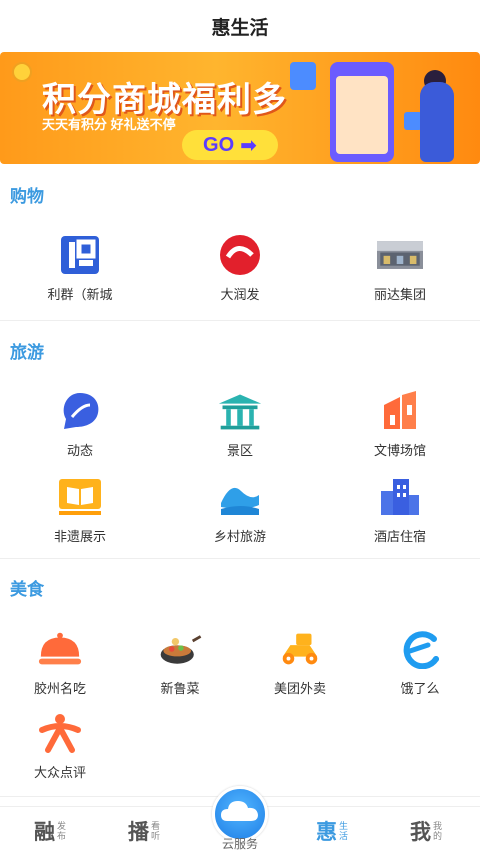  I want to click on food-item-eleme: 饿了么, so click(420, 661).